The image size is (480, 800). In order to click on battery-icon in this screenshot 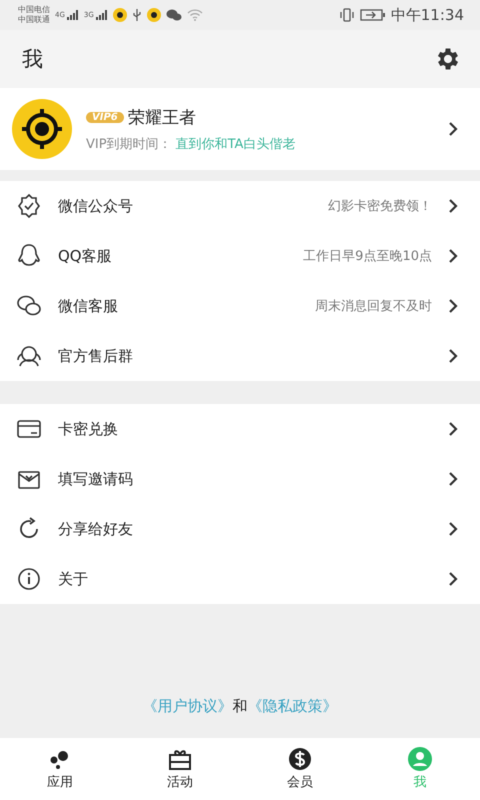, I will do `click(373, 15)`.